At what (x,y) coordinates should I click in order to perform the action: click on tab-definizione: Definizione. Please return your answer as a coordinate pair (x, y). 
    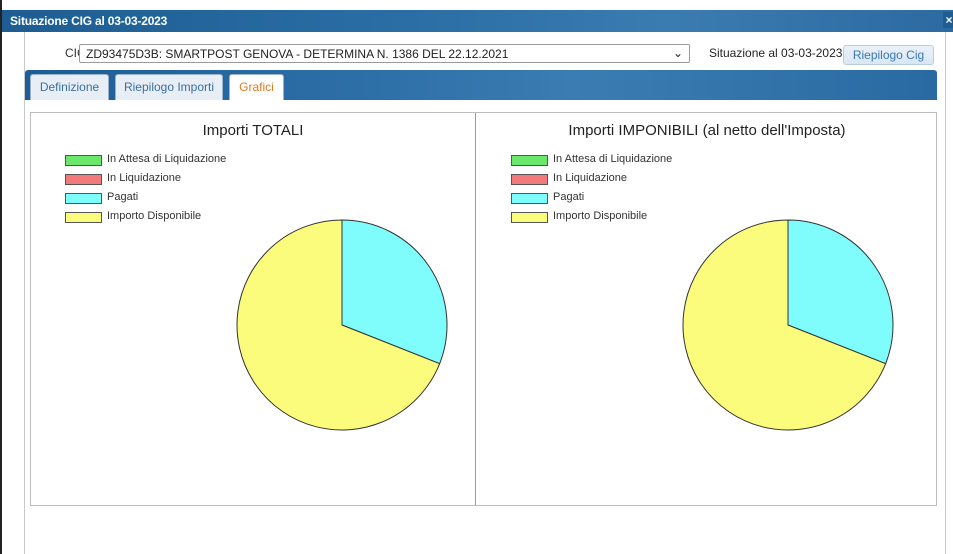
    Looking at the image, I should click on (69, 87).